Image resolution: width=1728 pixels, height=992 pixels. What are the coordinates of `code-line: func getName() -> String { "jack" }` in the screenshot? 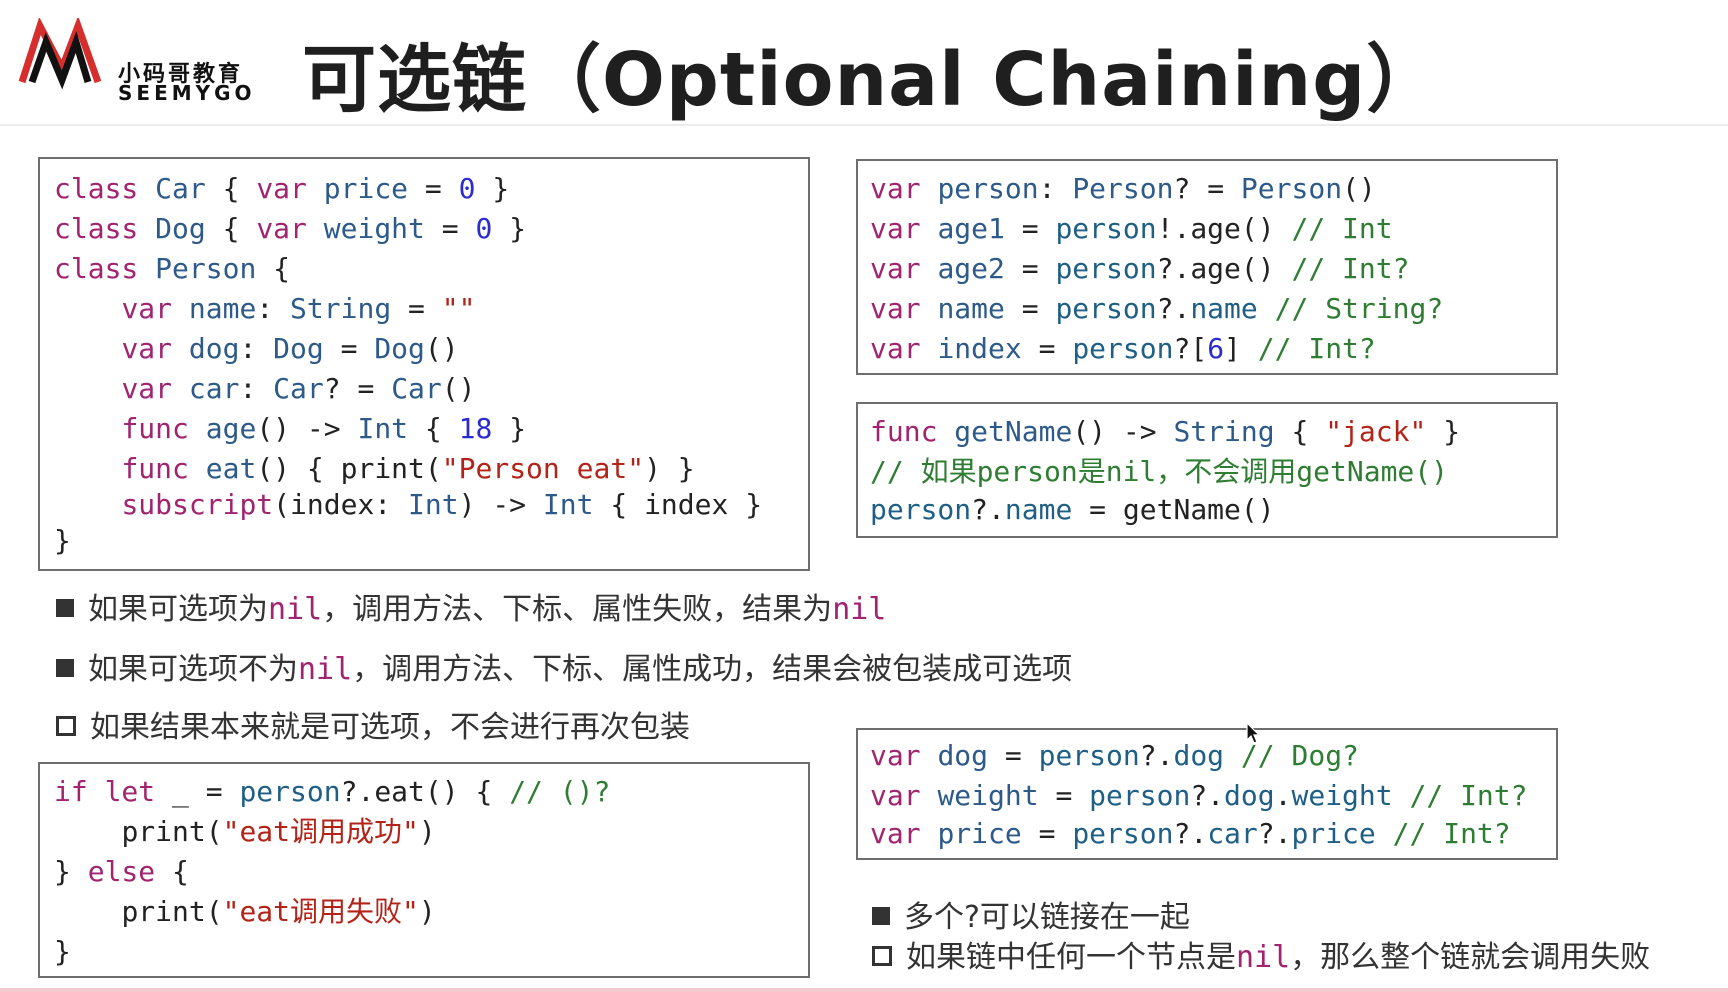 It's located at (1165, 431).